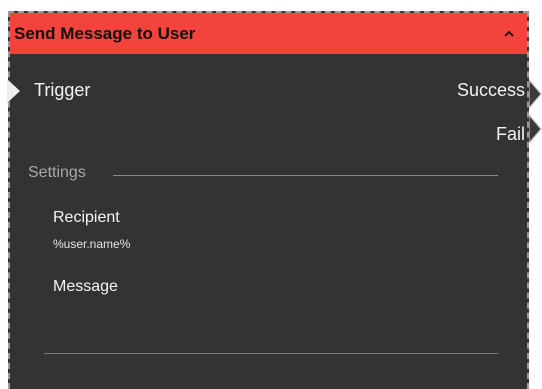 The image size is (542, 389). I want to click on node-header: Send Message to User, so click(268, 33).